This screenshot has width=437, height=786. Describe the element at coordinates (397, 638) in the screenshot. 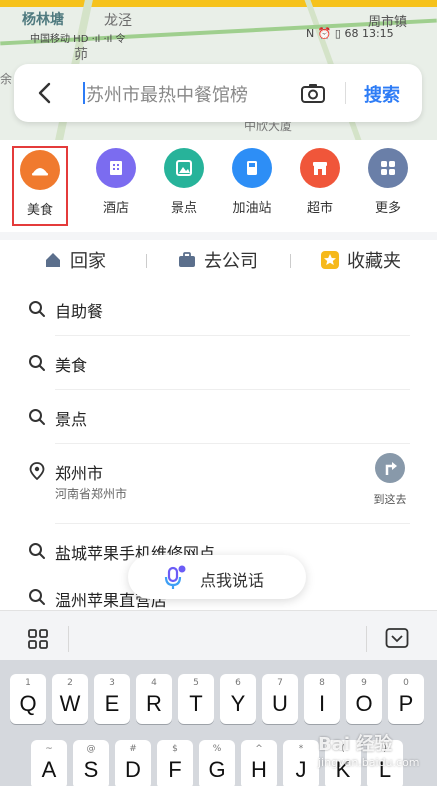

I see `hide-keyboard-icon` at that location.